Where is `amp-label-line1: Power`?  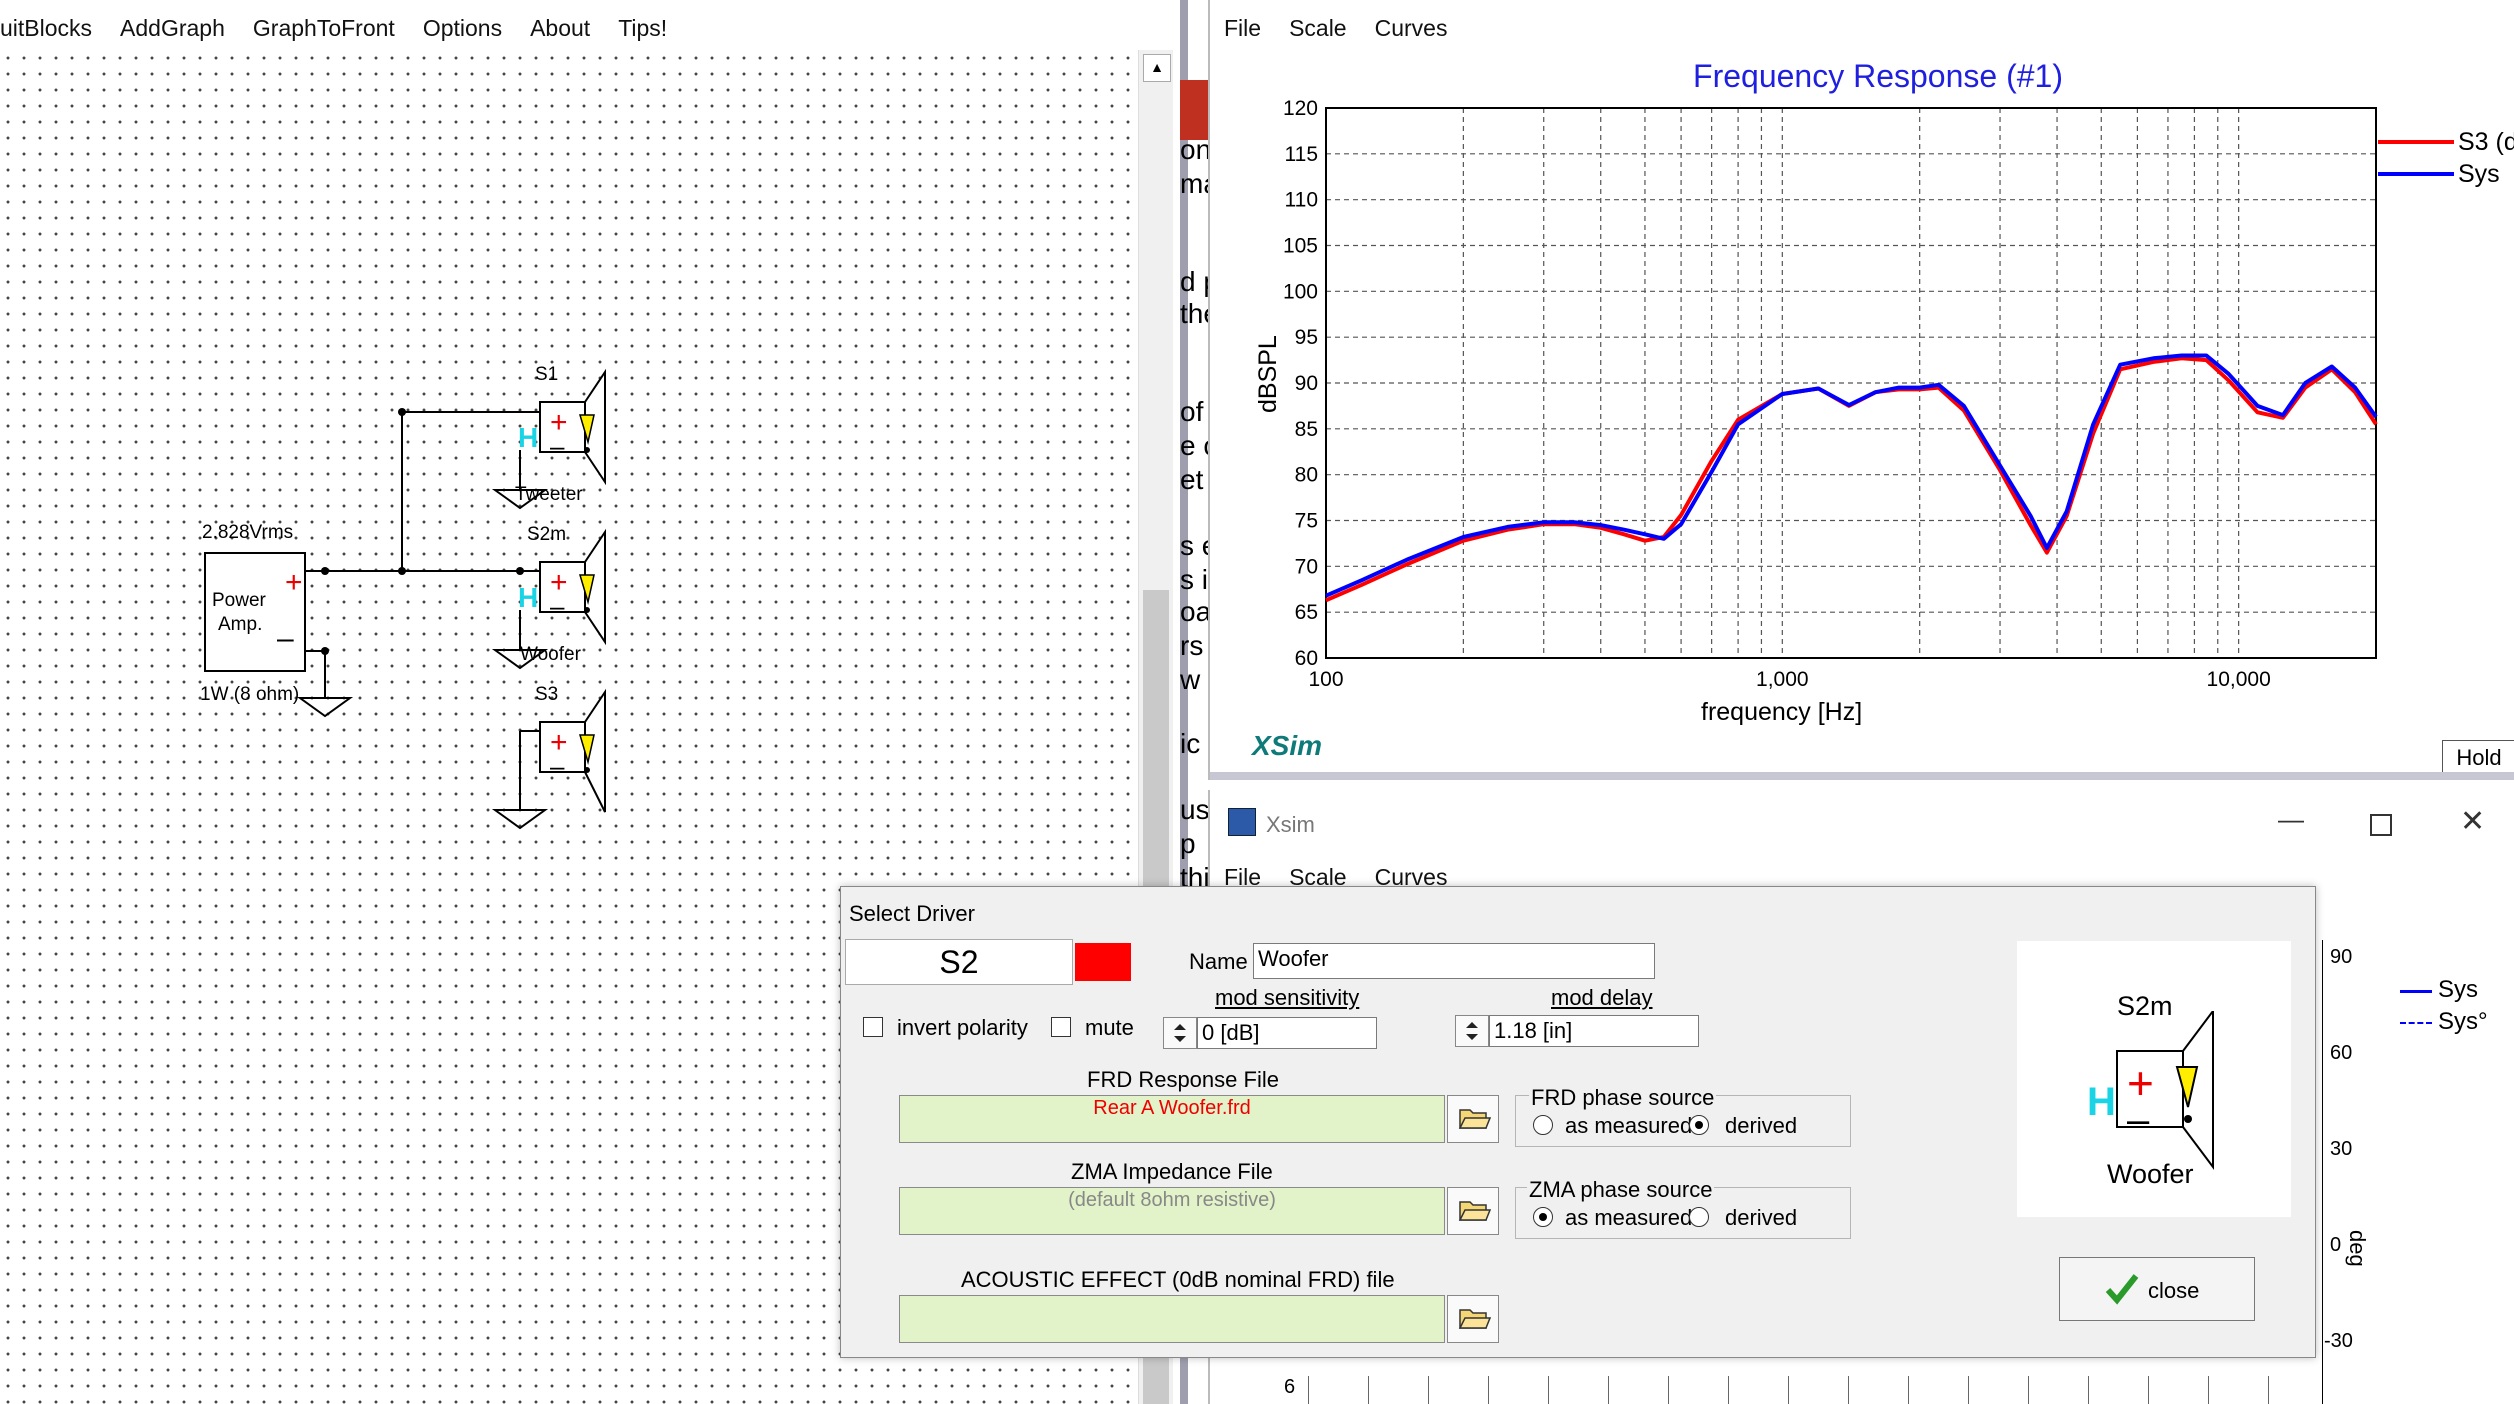
amp-label-line1: Power is located at coordinates (239, 600).